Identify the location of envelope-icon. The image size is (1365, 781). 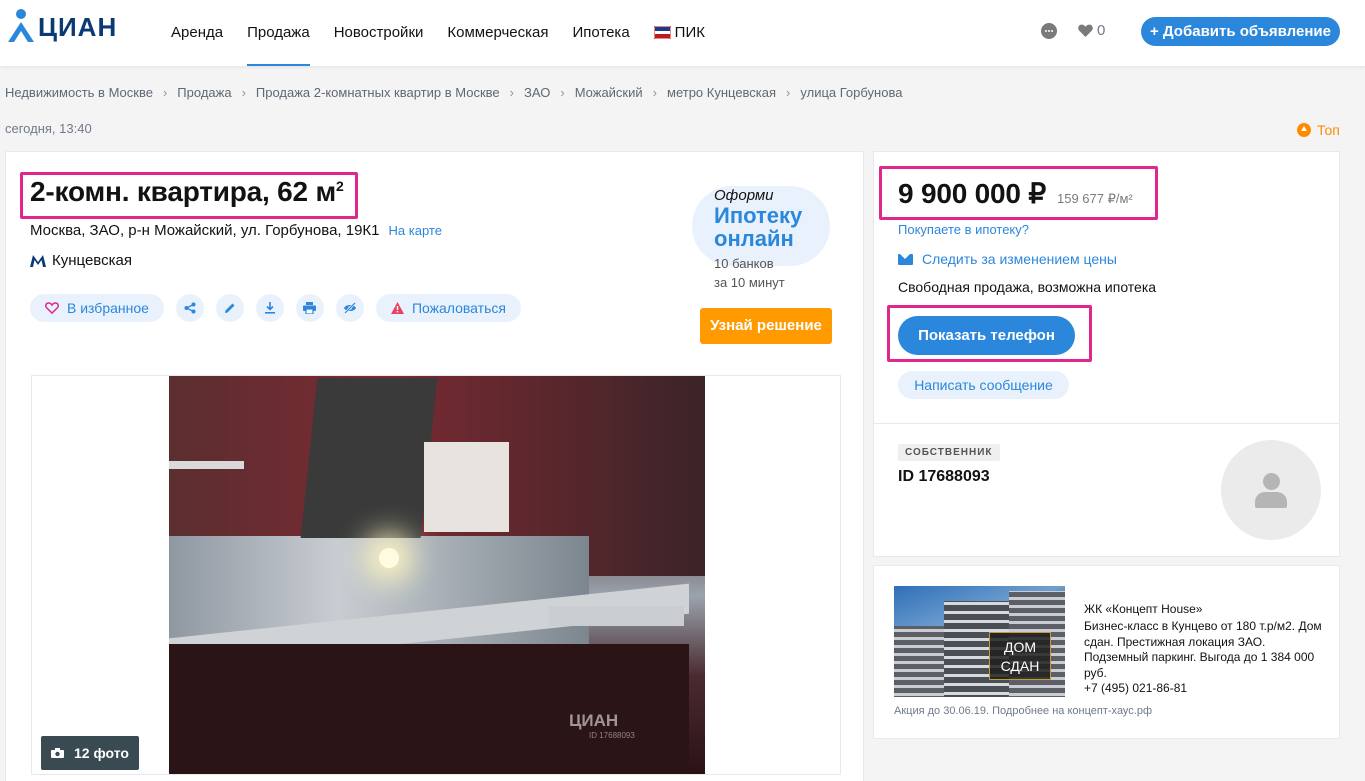
(905, 259).